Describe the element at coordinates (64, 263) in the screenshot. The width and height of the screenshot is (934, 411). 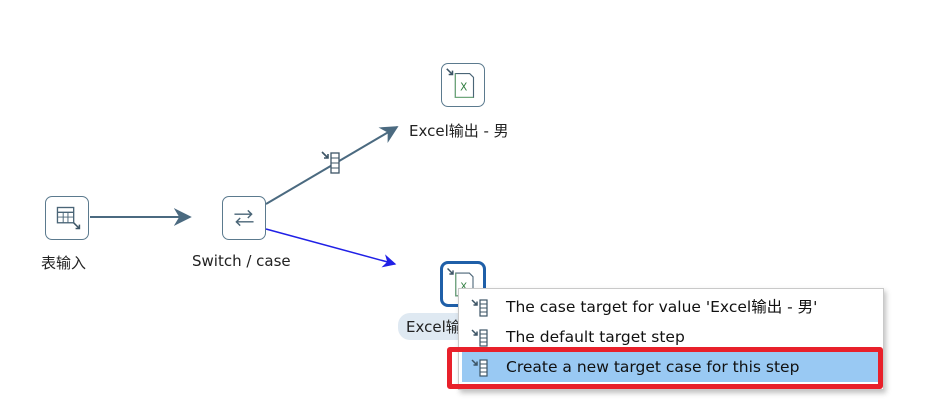
I see `step-label-table-input: 表输入` at that location.